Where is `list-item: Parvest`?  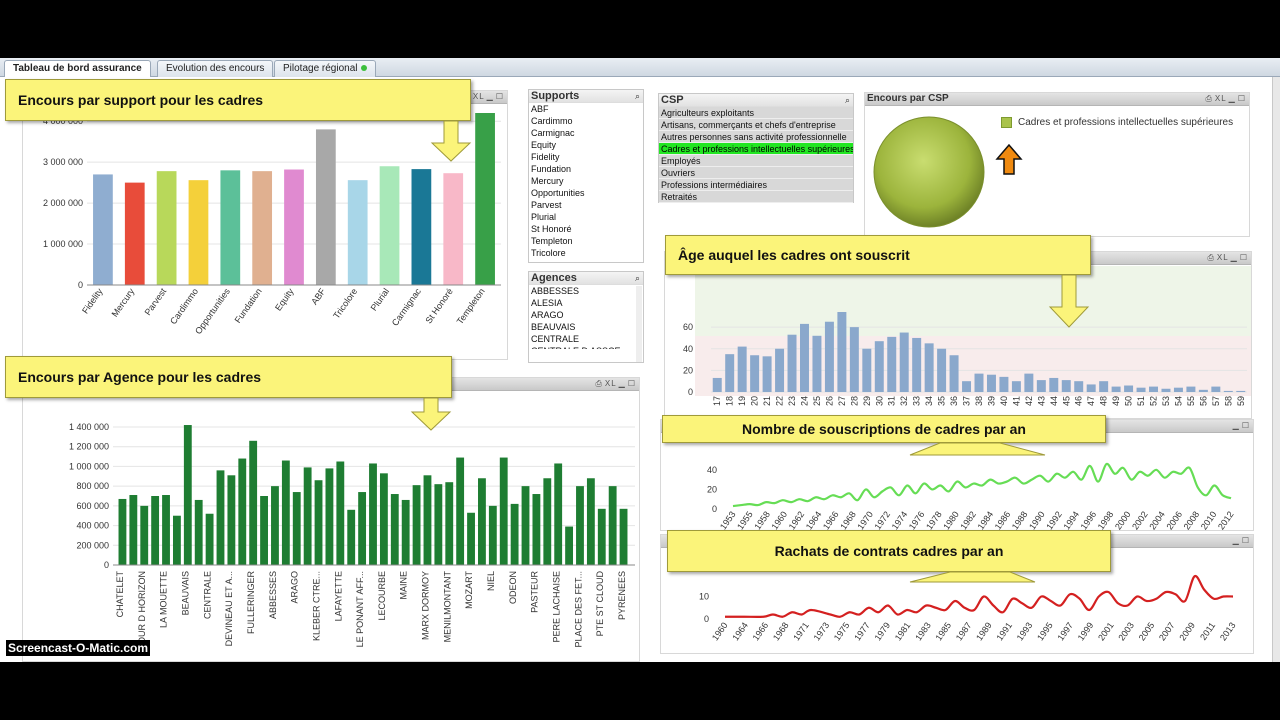
list-item: Parvest is located at coordinates (586, 205).